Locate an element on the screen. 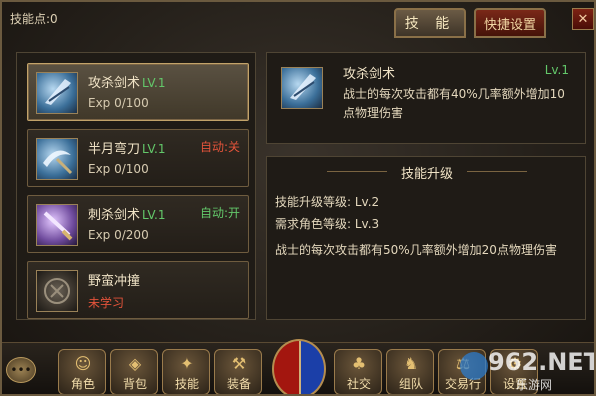 This screenshot has width=596, height=396. button-label: 技能 is located at coordinates (186, 384).